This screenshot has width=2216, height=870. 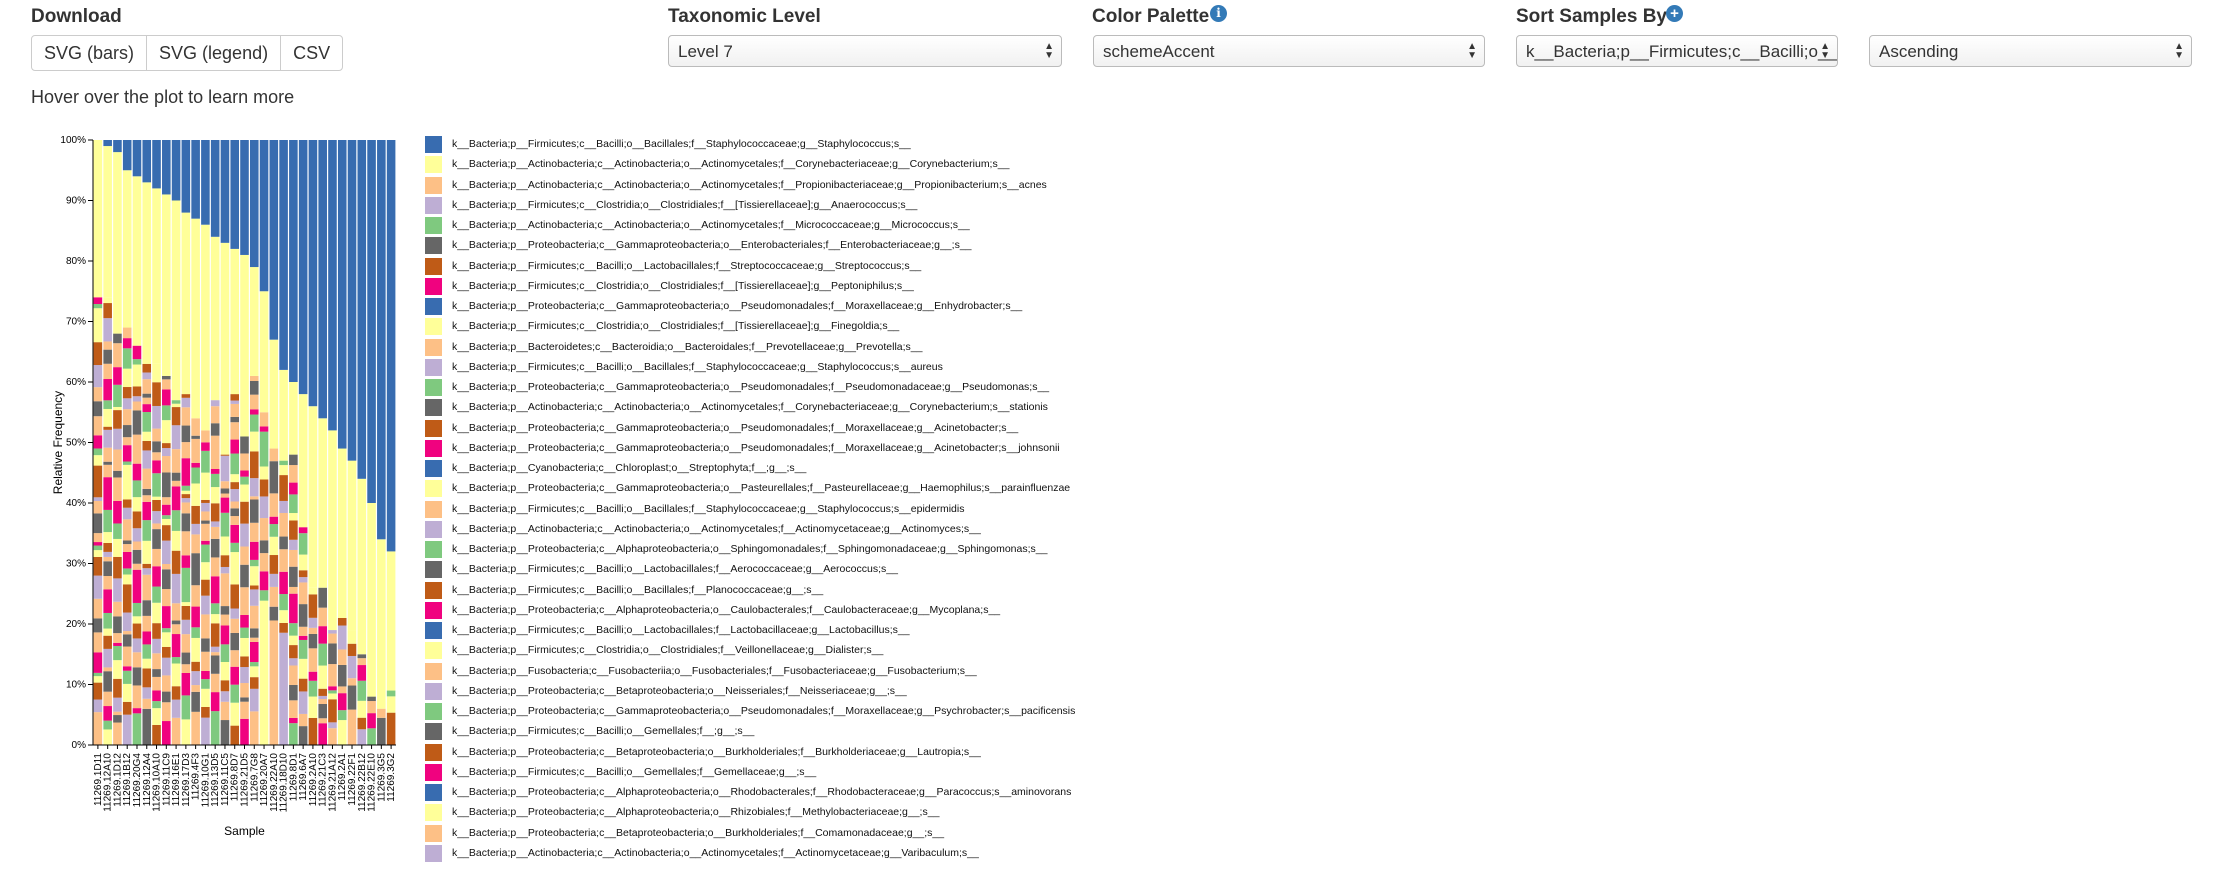 What do you see at coordinates (1289, 51) in the screenshot?
I see `color-palette-select: schemeAccent ▲ ▼` at bounding box center [1289, 51].